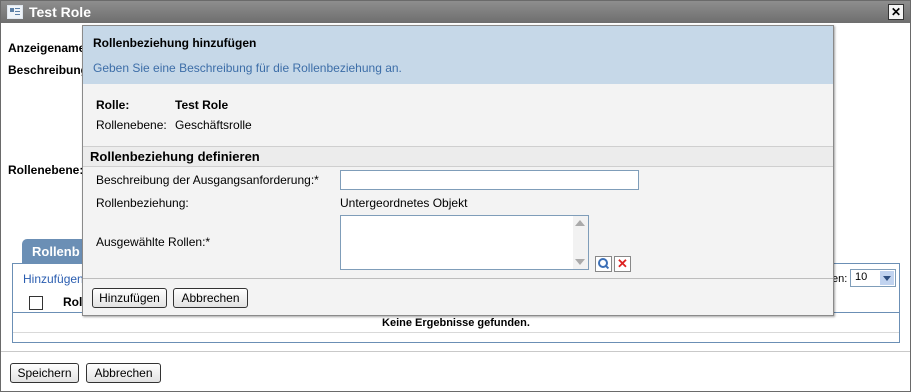  I want to click on display-name-label: Anzeigename, so click(47, 48).